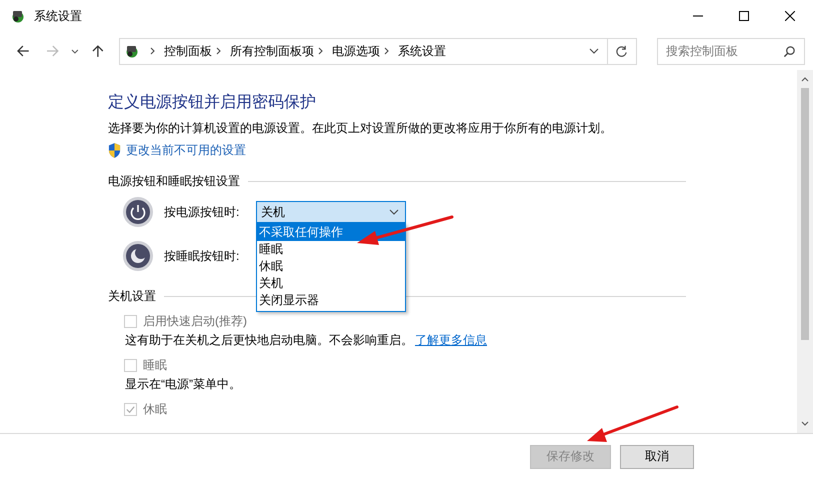 The image size is (813, 479). Describe the element at coordinates (174, 181) in the screenshot. I see `section-title: 电源按钮和睡眠按钮设置` at that location.